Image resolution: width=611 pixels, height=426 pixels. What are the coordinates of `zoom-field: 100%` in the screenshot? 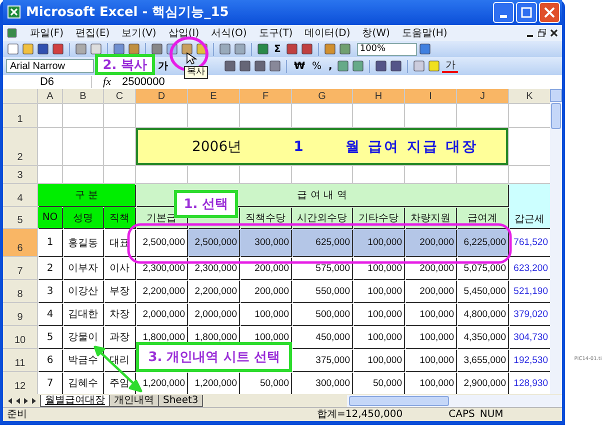 It's located at (386, 49).